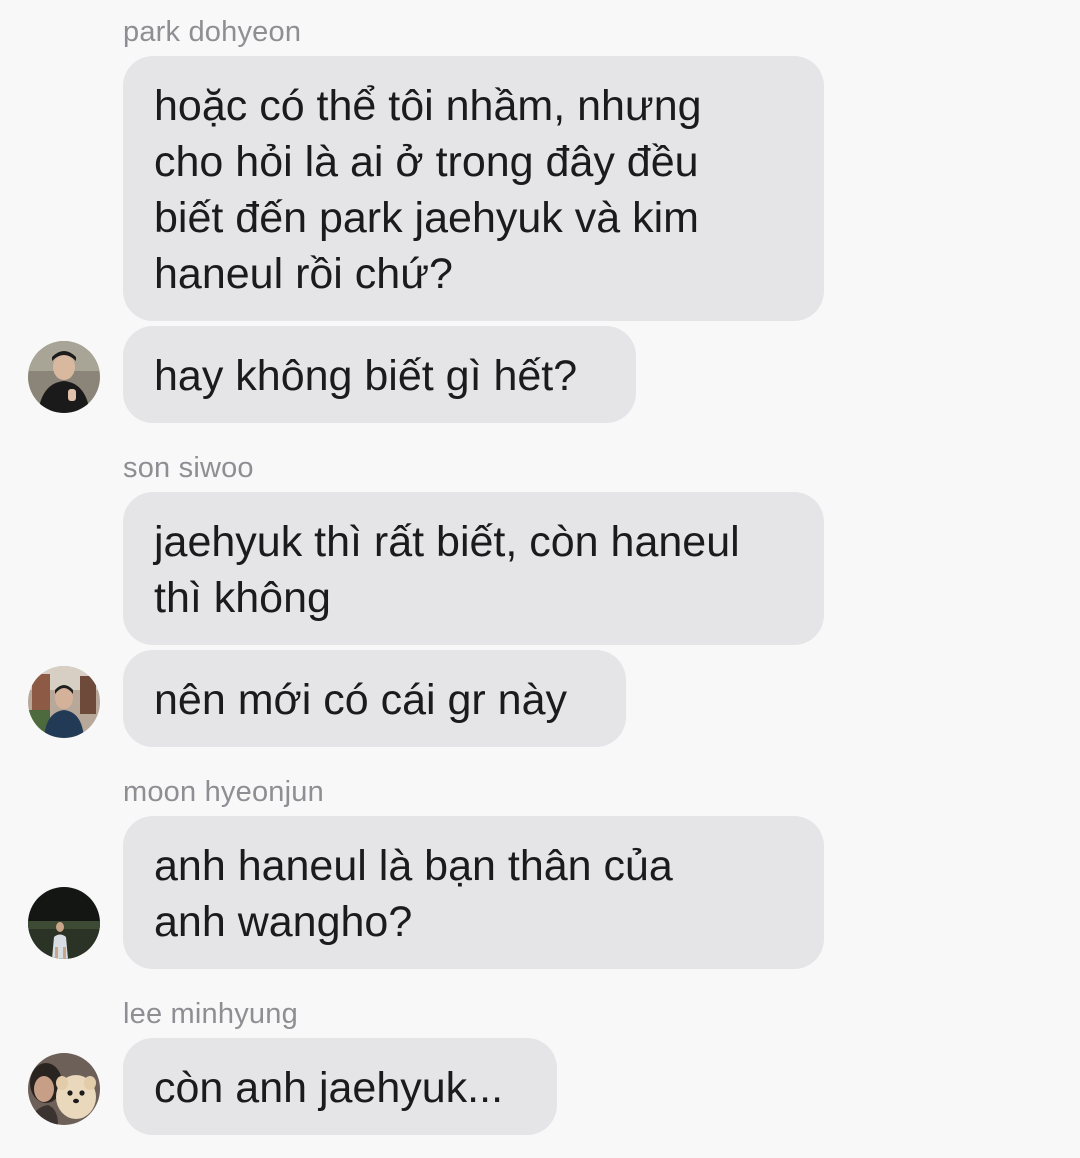  I want to click on avatar-lee-minhyung, so click(64, 1089).